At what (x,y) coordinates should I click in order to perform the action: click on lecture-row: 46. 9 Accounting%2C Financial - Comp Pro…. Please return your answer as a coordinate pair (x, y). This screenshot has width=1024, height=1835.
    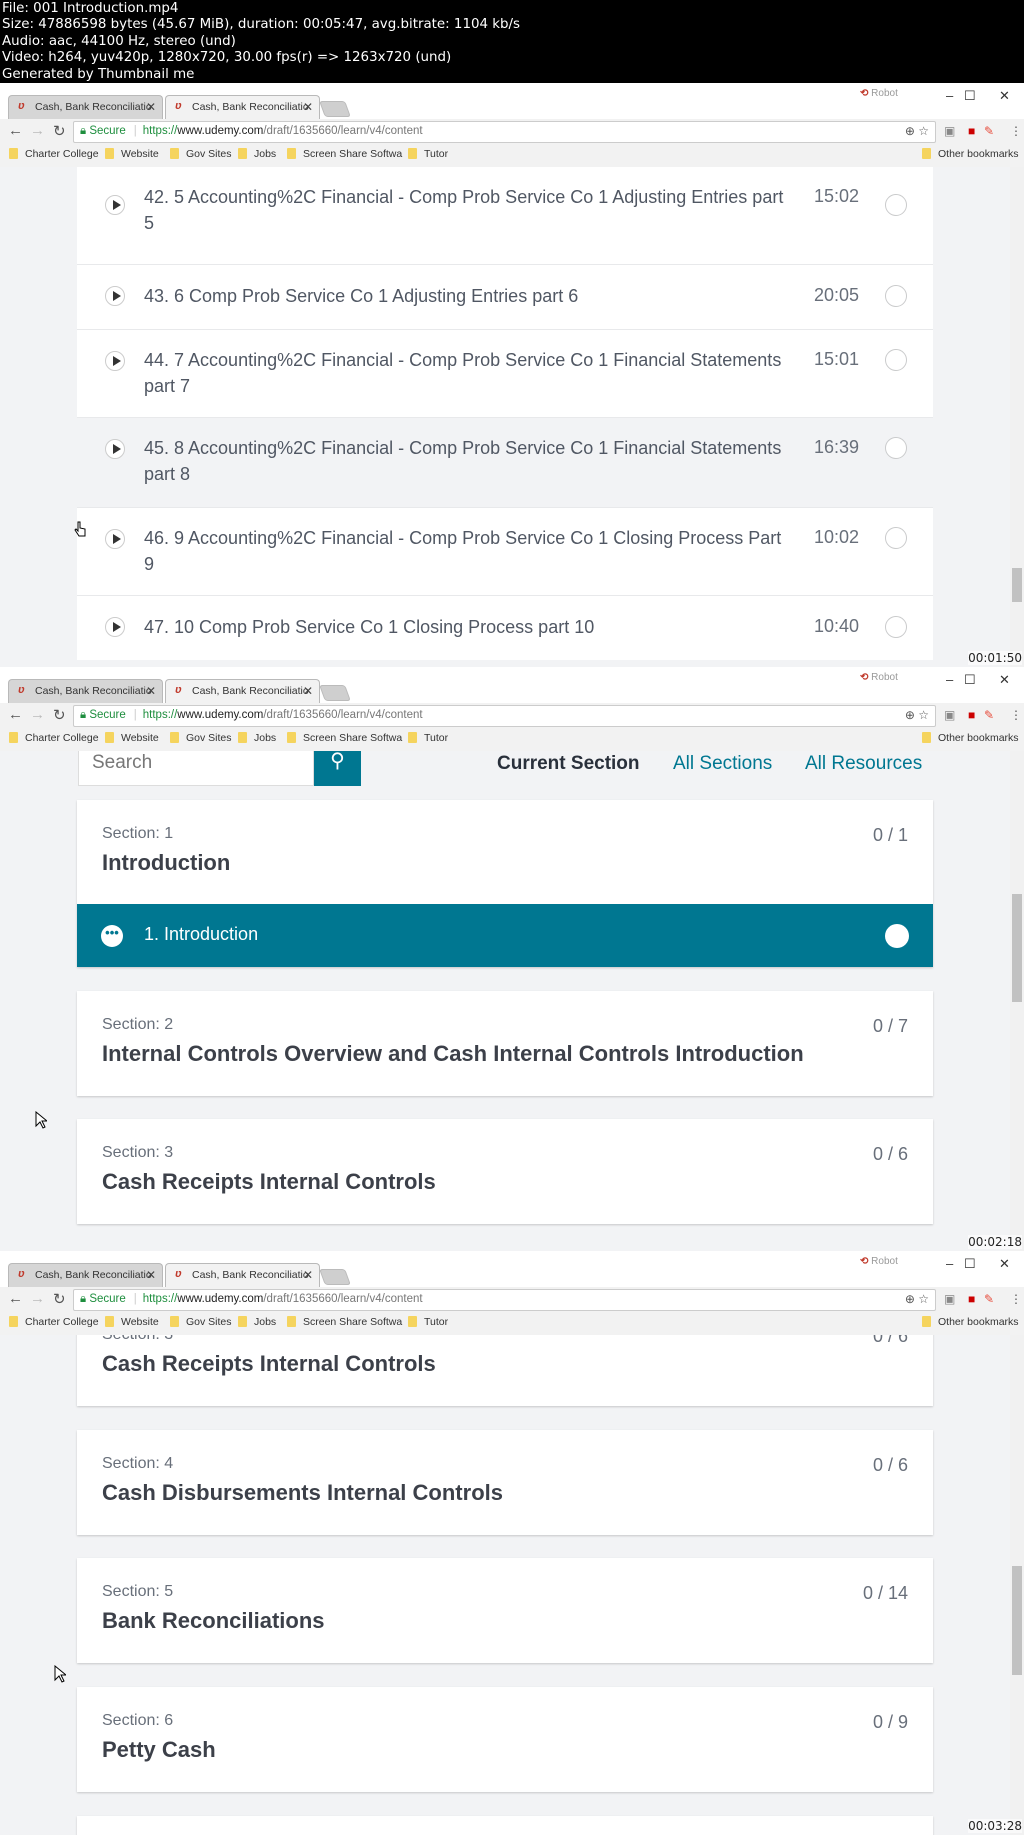
    Looking at the image, I should click on (505, 551).